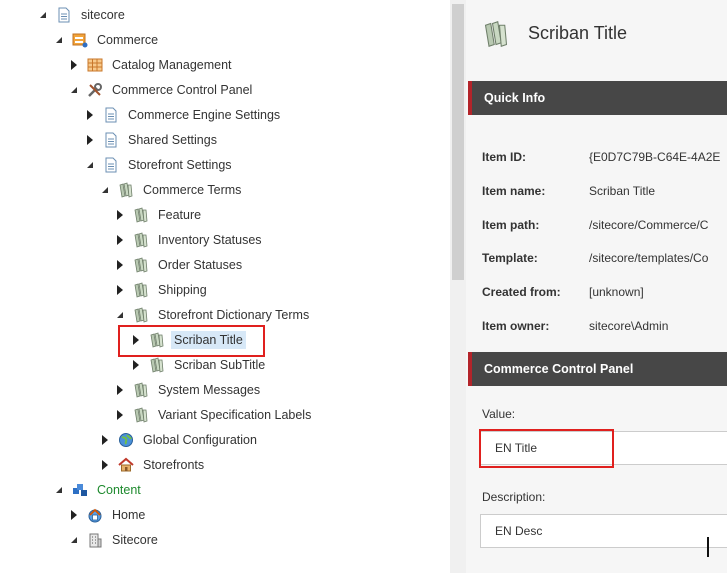 Image resolution: width=727 pixels, height=573 pixels. I want to click on info-value: [unknown], so click(616, 292).